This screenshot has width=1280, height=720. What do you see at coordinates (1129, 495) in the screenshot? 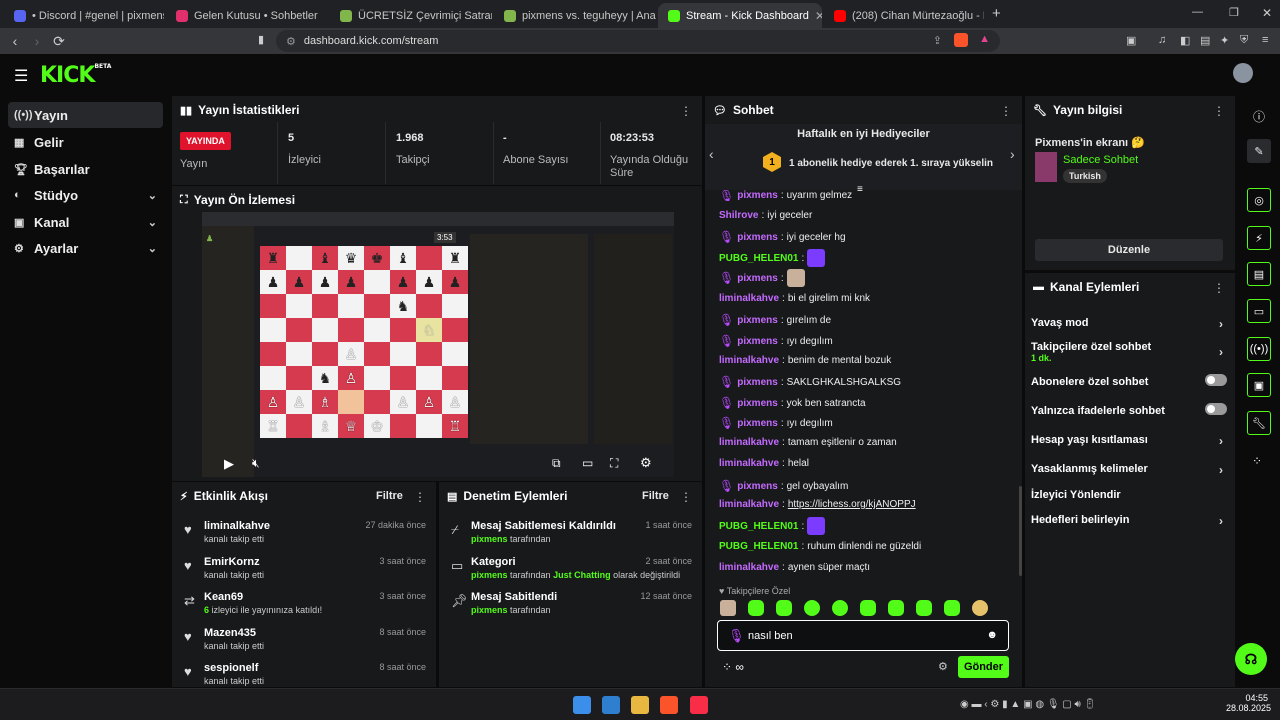
I see `redirect-viewers-row: İzleyici Yönlendir` at bounding box center [1129, 495].